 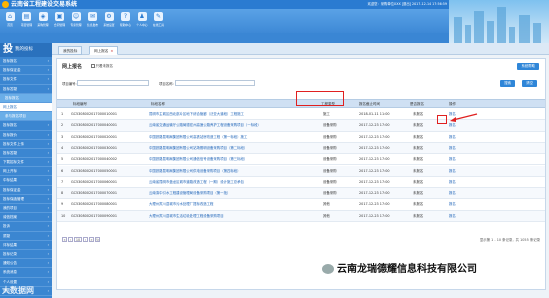 I want to click on unregistered-only-checkbox: 只看未报名, so click(x=102, y=66).